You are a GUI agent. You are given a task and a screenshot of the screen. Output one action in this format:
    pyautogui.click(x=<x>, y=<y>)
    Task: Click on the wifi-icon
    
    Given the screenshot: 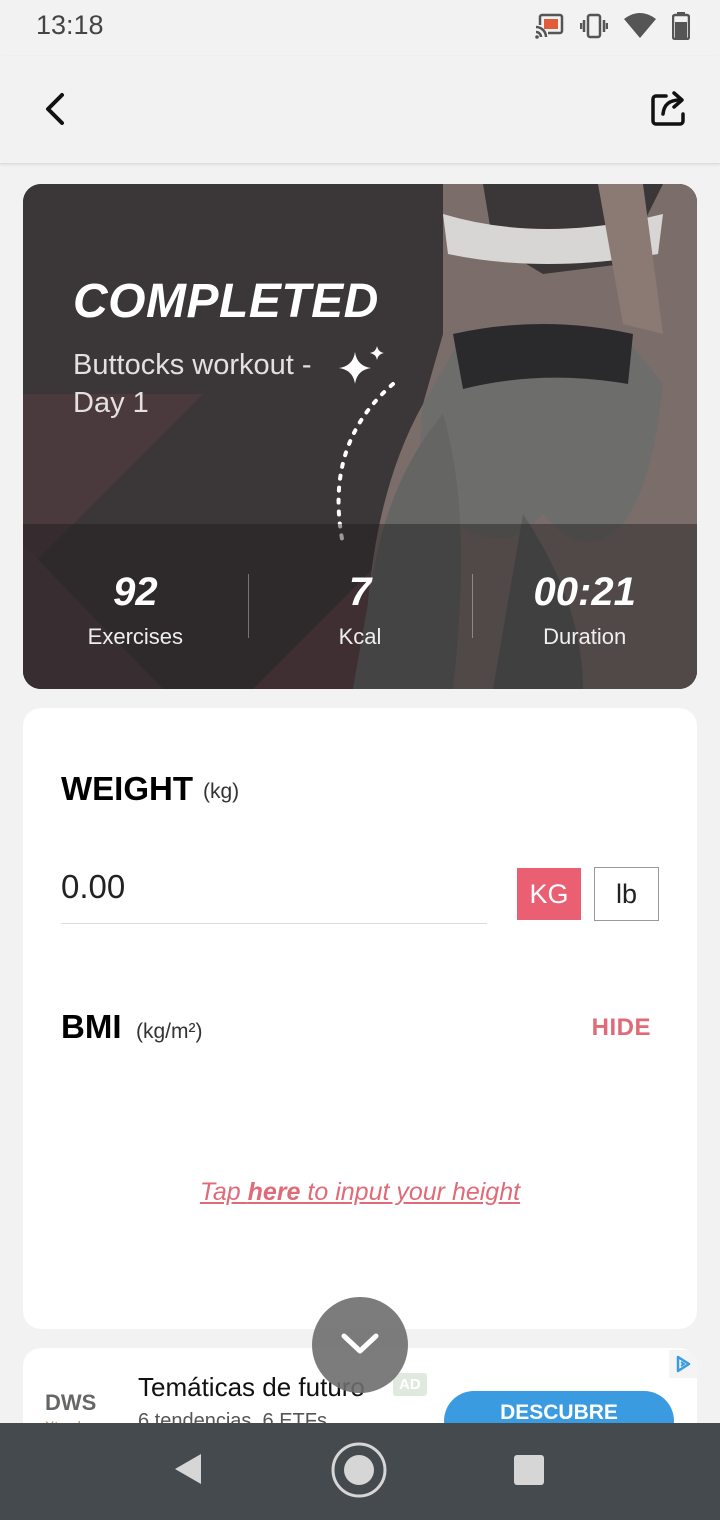 What is the action you would take?
    pyautogui.click(x=640, y=26)
    